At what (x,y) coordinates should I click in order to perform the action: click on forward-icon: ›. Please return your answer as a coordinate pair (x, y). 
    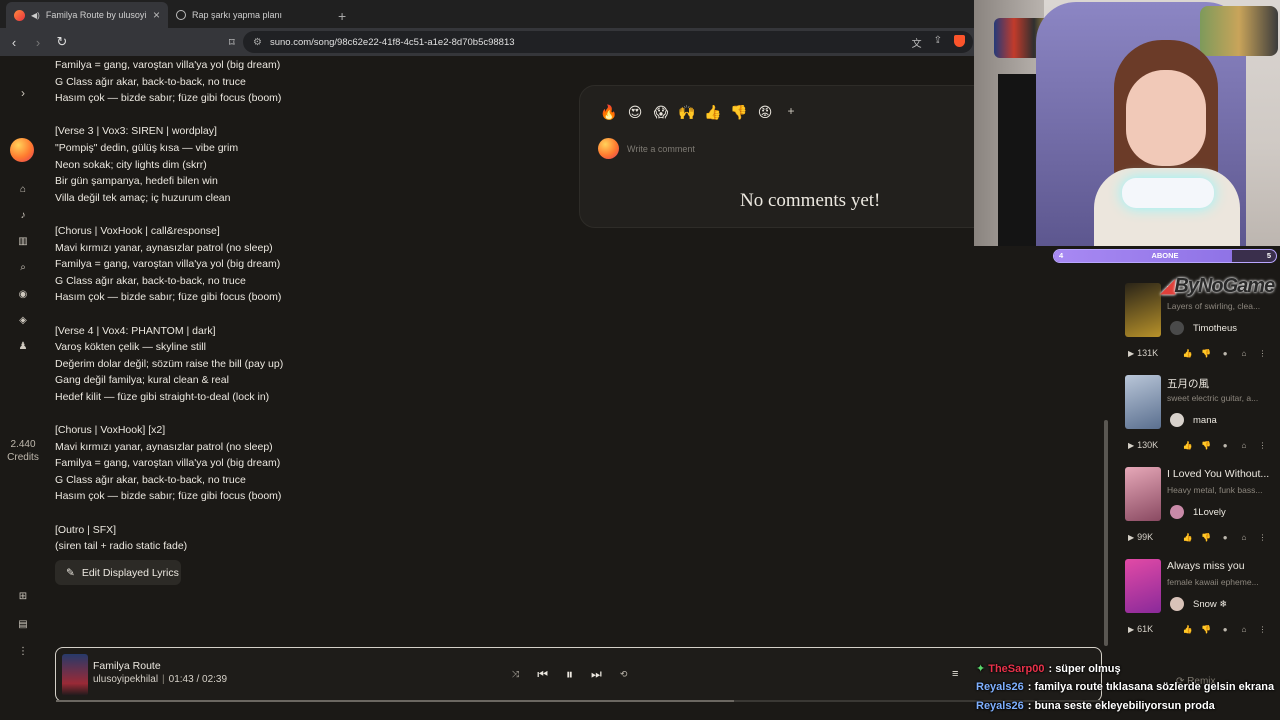
    Looking at the image, I should click on (38, 42).